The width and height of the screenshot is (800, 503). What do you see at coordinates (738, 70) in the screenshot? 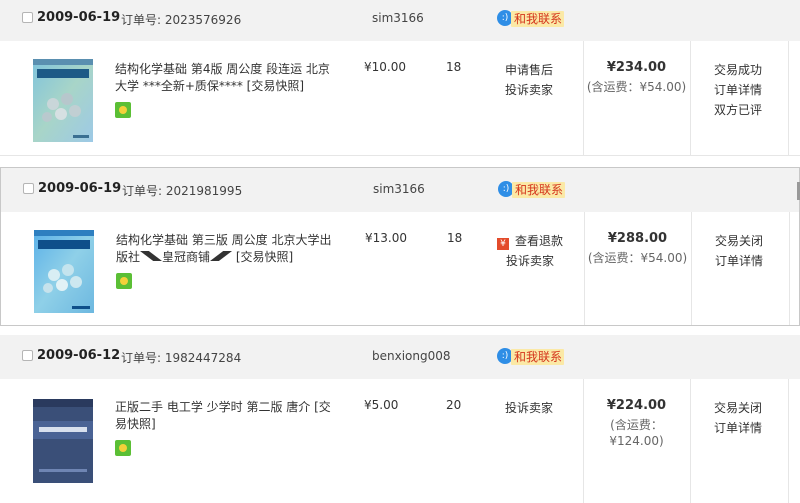
I see `status-text: 交易成功` at bounding box center [738, 70].